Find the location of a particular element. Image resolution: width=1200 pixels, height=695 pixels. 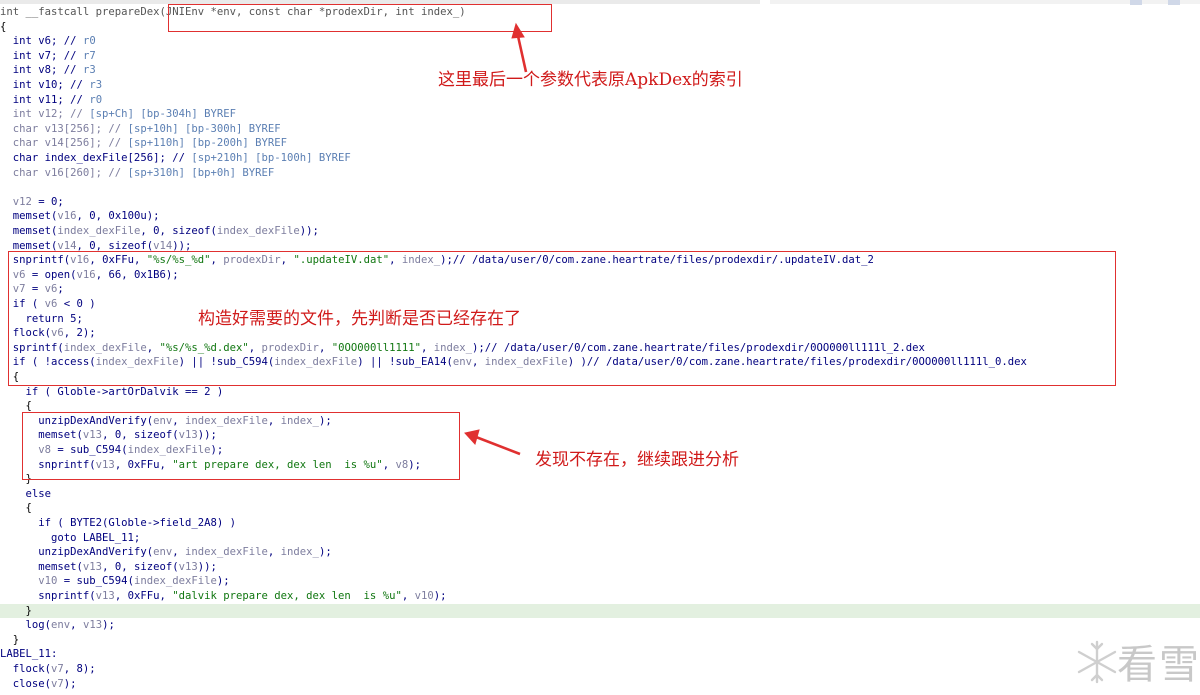

code-line: else is located at coordinates (26, 494).